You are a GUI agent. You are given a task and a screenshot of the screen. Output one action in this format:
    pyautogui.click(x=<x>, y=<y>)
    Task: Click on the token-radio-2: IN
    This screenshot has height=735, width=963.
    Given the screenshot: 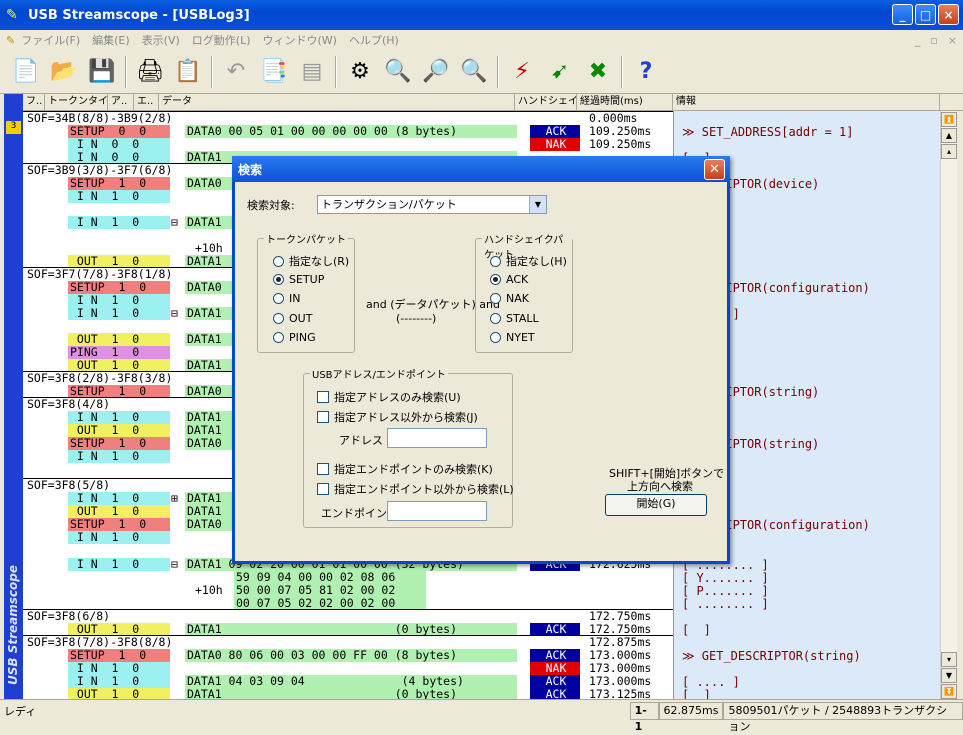 What is the action you would take?
    pyautogui.click(x=286, y=298)
    